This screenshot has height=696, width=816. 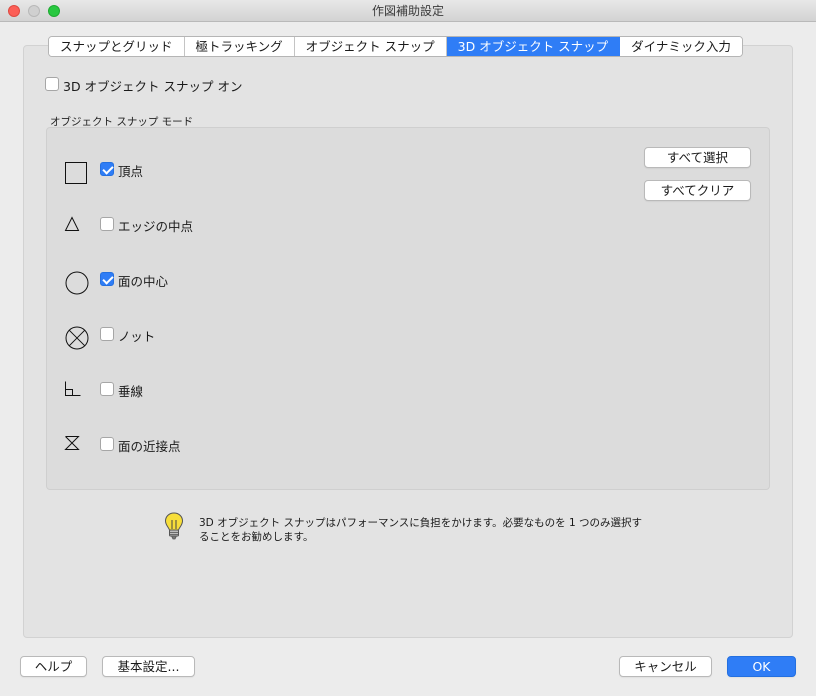 What do you see at coordinates (533, 46) in the screenshot?
I see `tab-3d-object-snap: 3D オブジェクト スナップ` at bounding box center [533, 46].